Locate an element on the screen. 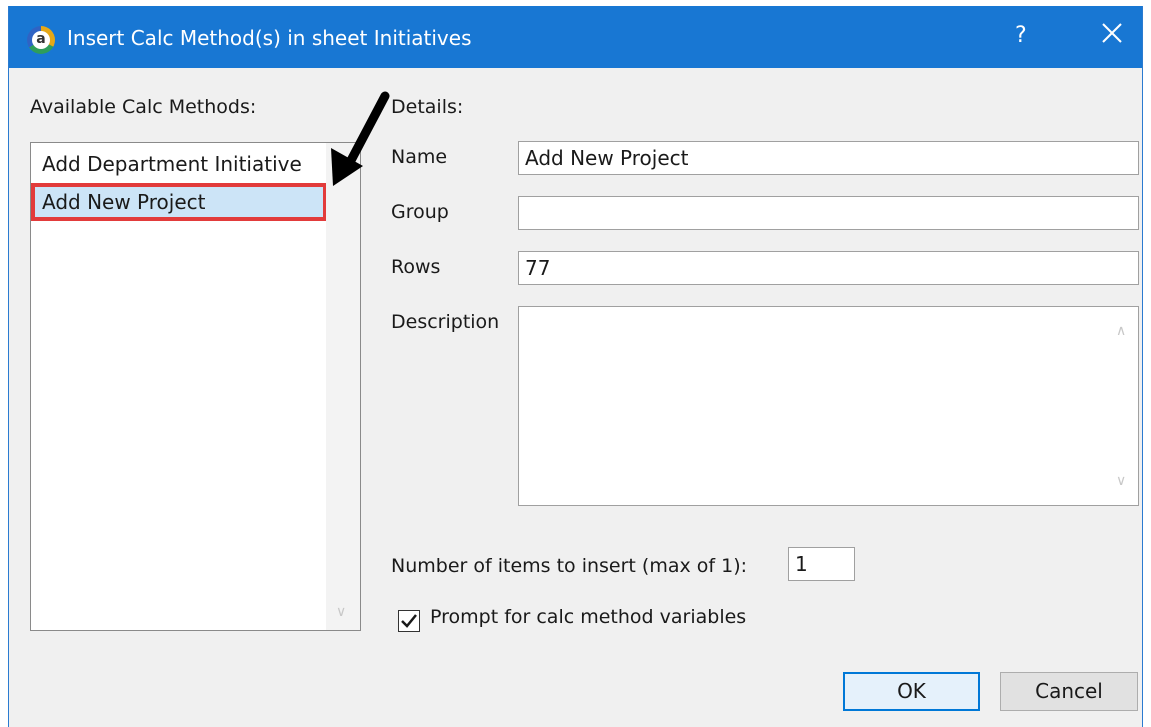 The image size is (1151, 727). prompt-variables-checkbox is located at coordinates (409, 621).